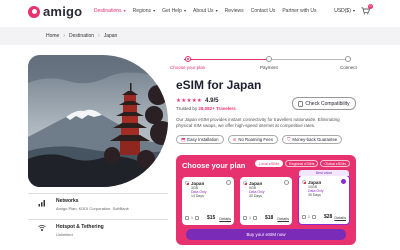 The width and height of the screenshot is (400, 250). What do you see at coordinates (34, 11) in the screenshot?
I see `logo-mark-icon` at bounding box center [34, 11].